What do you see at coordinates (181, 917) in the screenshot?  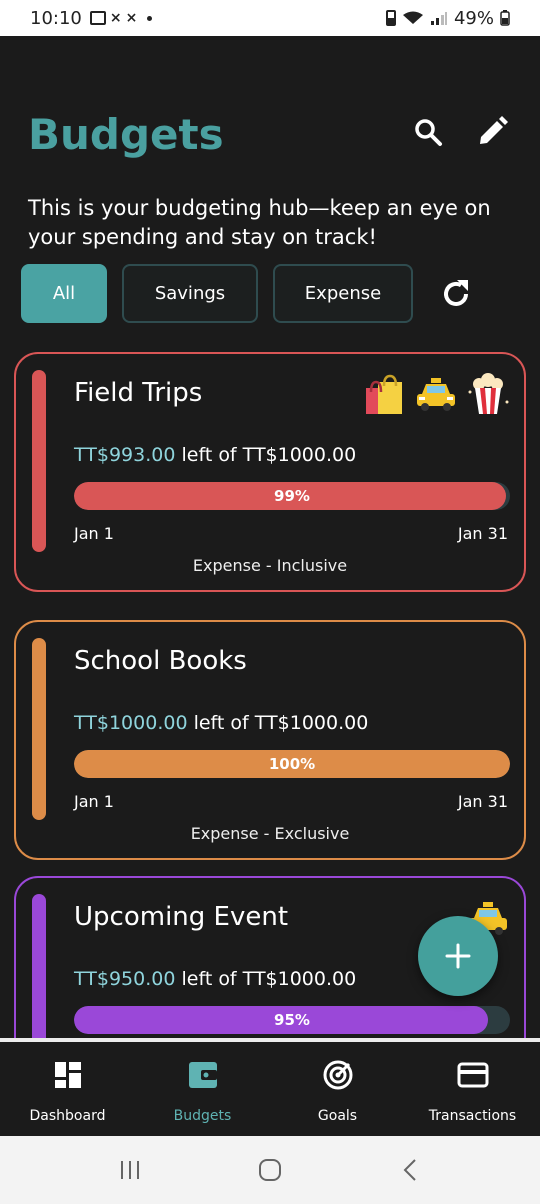 I see `budget-name: Upcoming Event` at bounding box center [181, 917].